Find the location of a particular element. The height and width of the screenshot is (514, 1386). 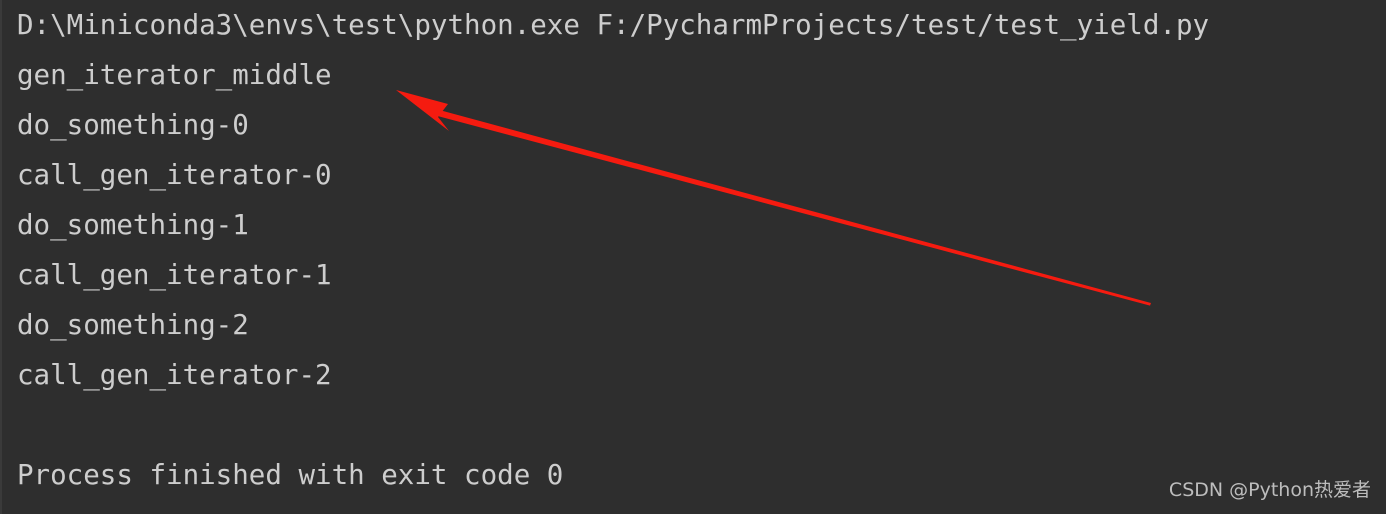

csdn-watermark: CSDN @Python热爱者 is located at coordinates (1269, 490).